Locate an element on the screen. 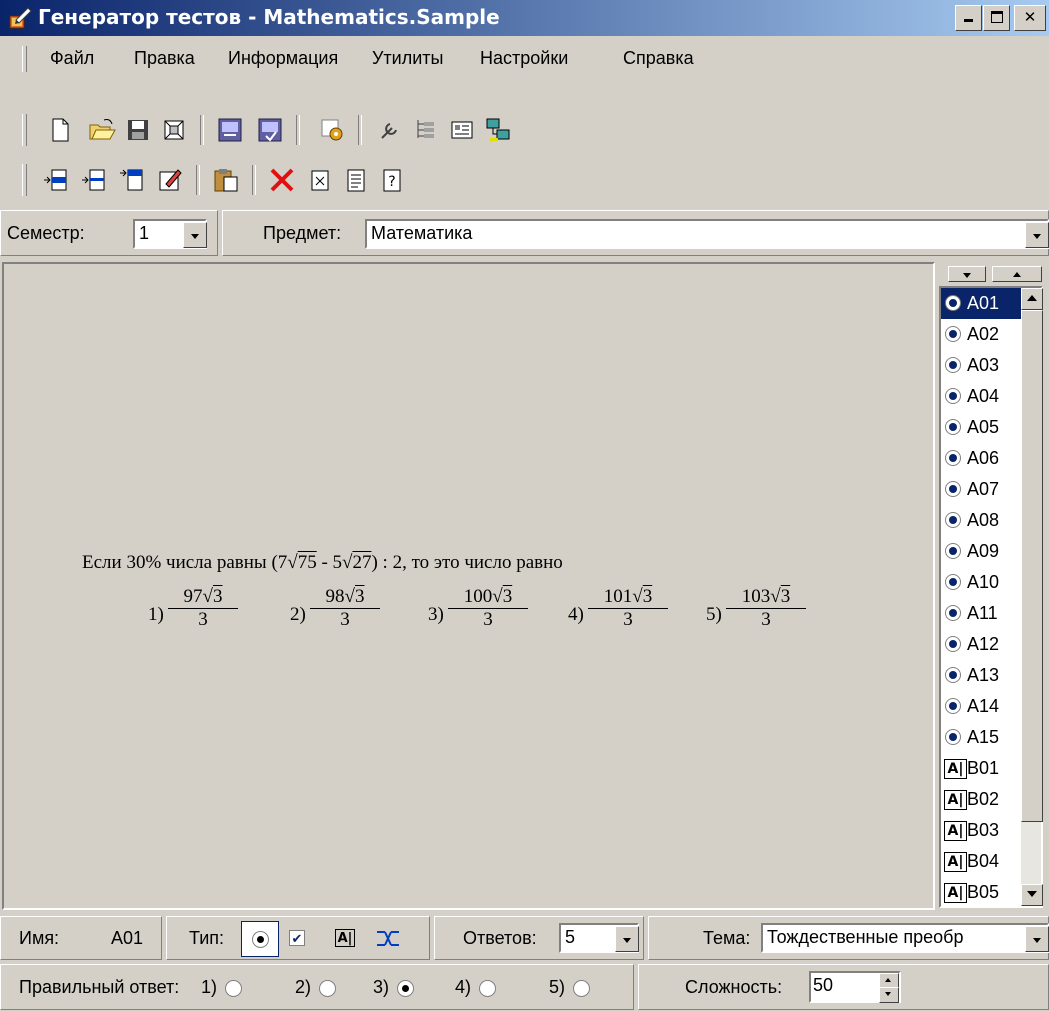 The width and height of the screenshot is (1049, 1011). question-list-item: A| B02 is located at coordinates (982, 799).